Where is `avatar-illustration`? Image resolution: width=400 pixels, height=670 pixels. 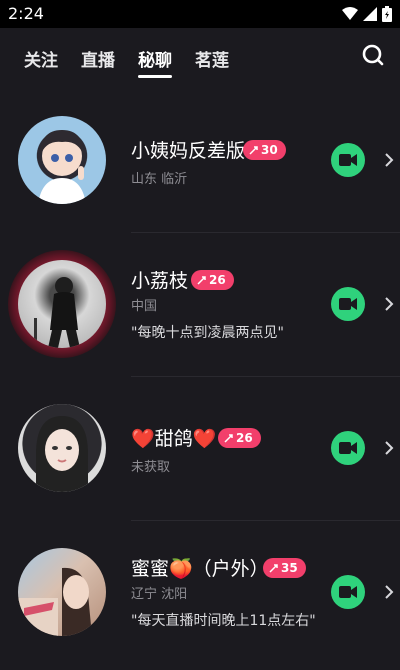
avatar-illustration is located at coordinates (62, 167).